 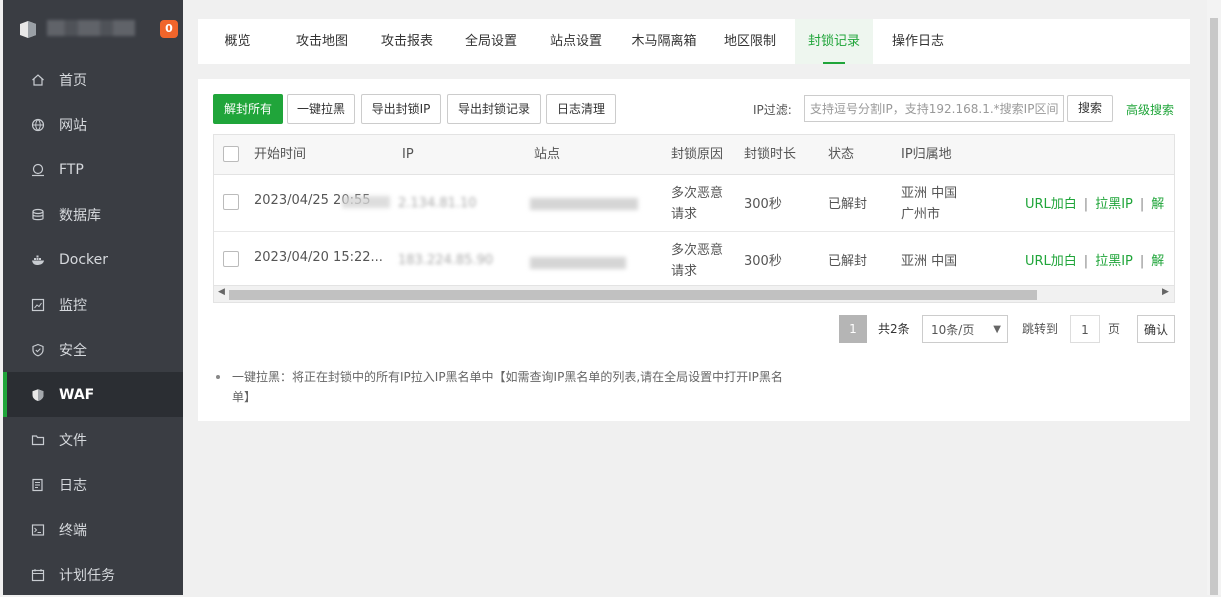 I want to click on sidebar-item-terminal: 终端, so click(x=93, y=529).